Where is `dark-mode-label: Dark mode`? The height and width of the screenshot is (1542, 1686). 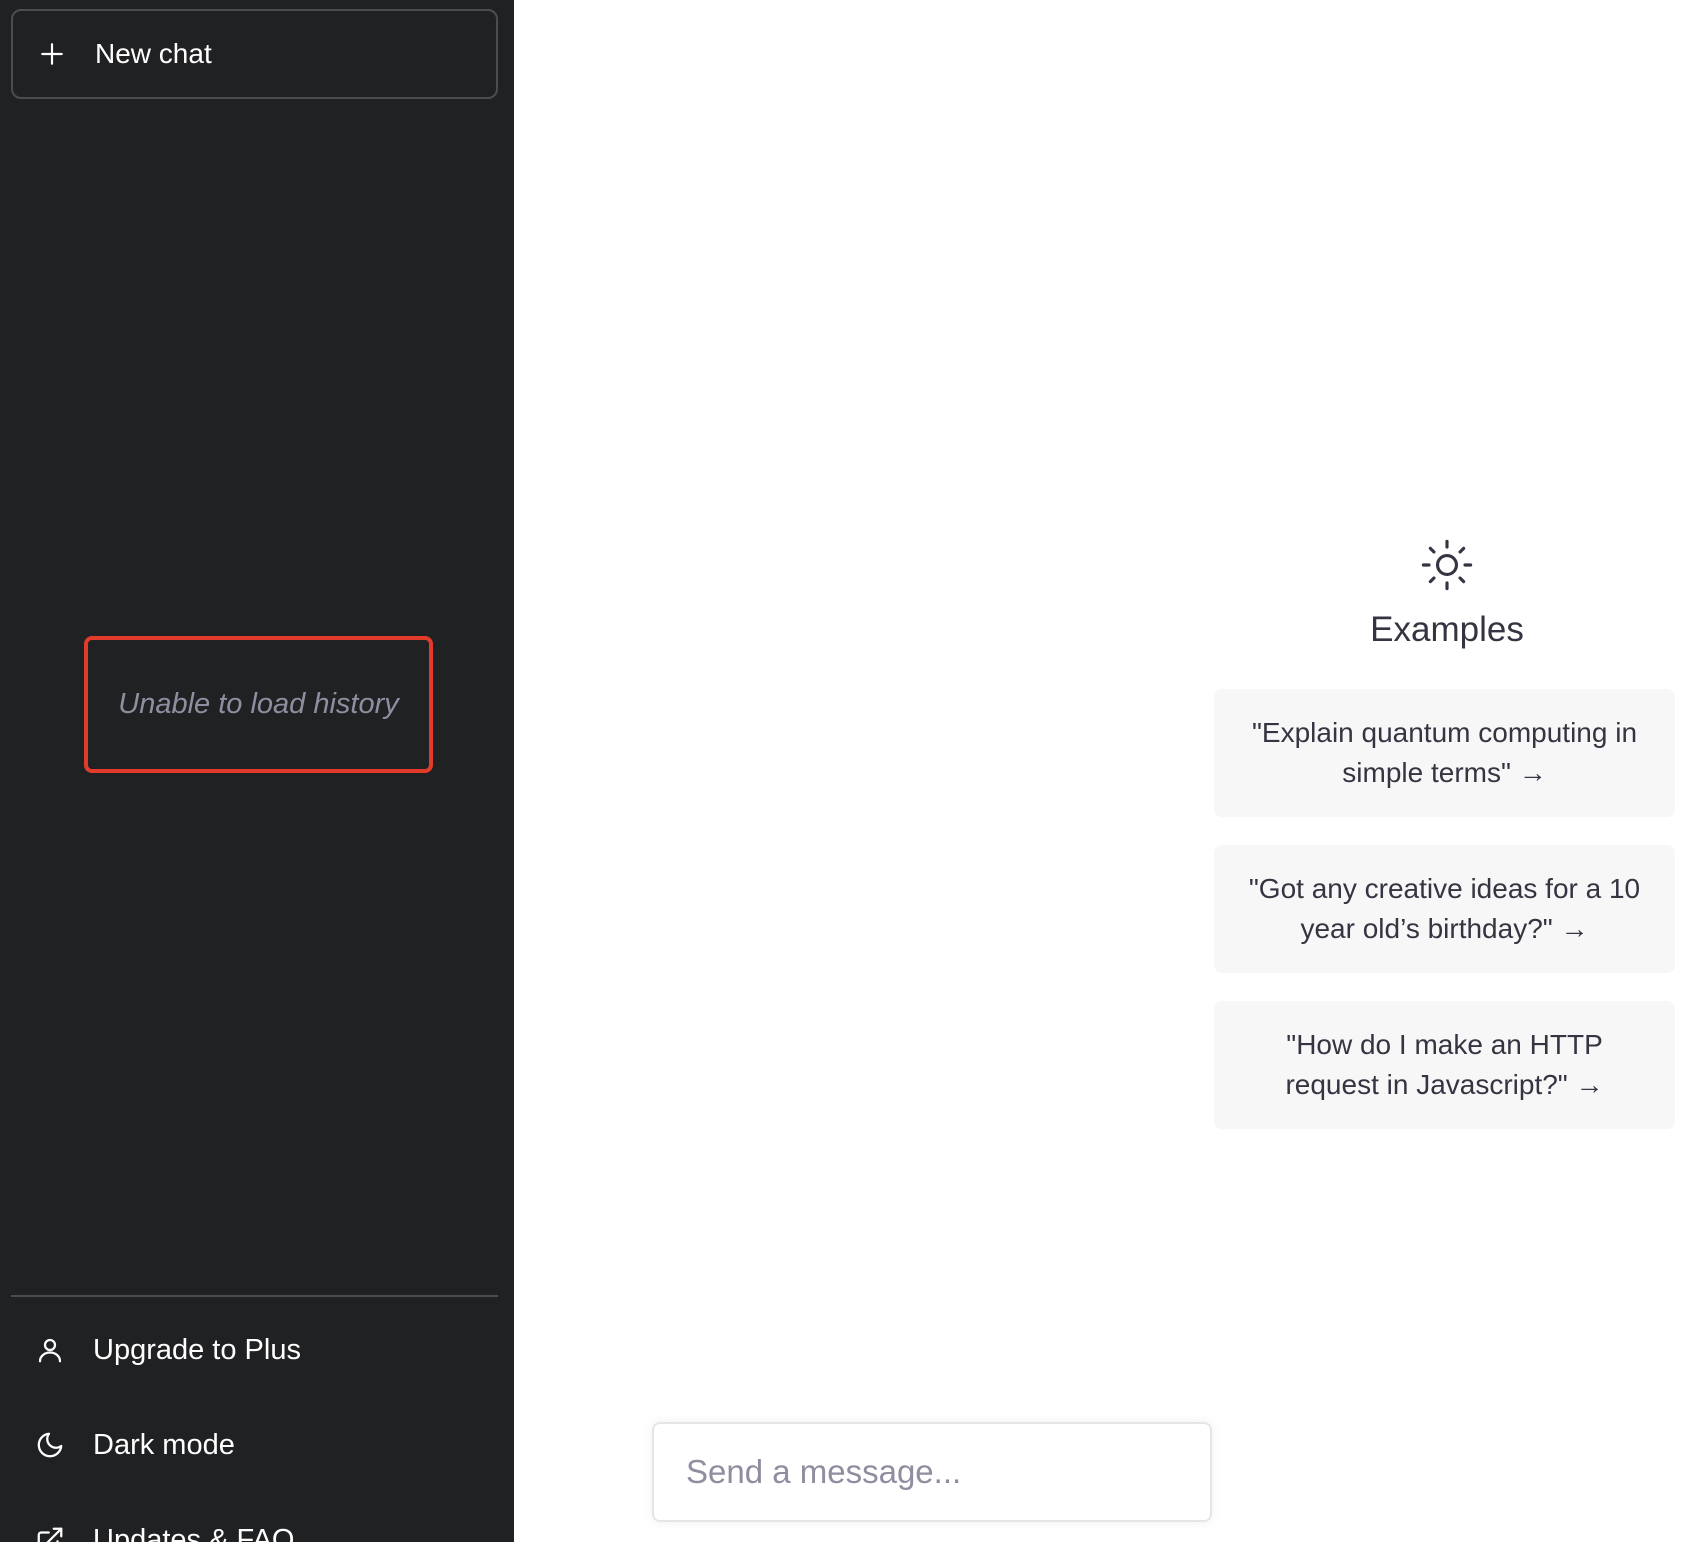 dark-mode-label: Dark mode is located at coordinates (164, 1444).